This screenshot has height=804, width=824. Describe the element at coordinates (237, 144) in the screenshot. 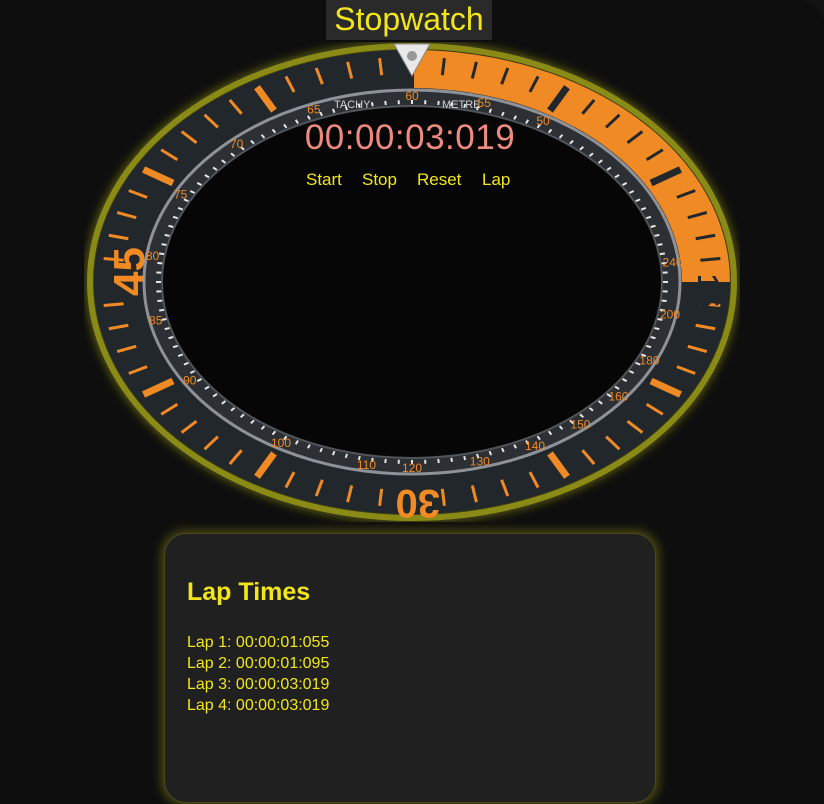

I see `tachymeter-number: 70` at that location.